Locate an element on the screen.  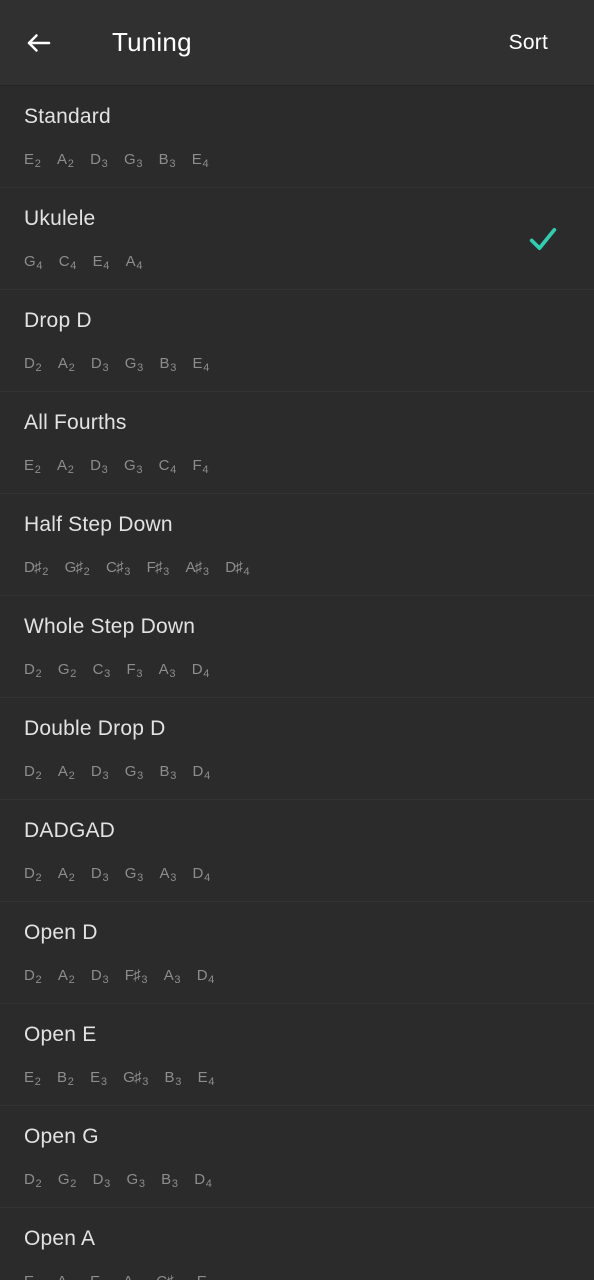
app-bar: Tuning Sort is located at coordinates (297, 43).